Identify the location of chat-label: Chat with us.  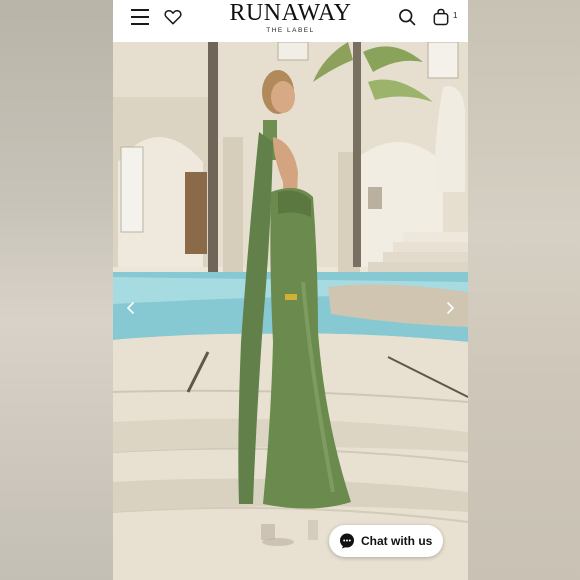
(397, 541).